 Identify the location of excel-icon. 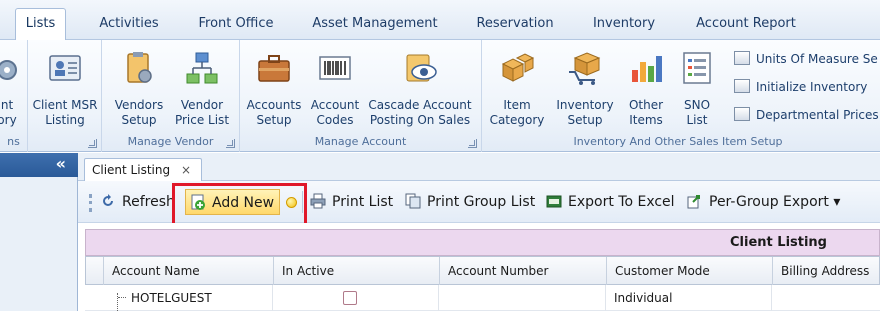
(554, 201).